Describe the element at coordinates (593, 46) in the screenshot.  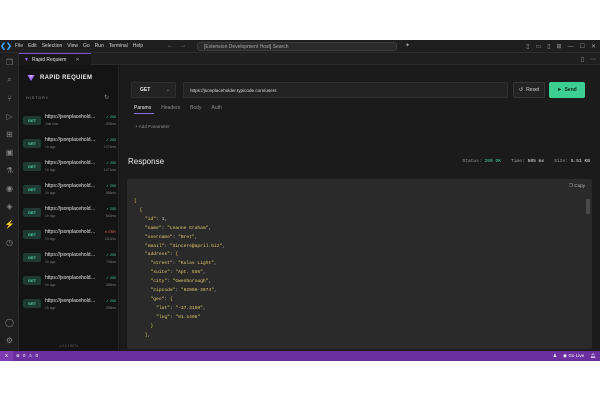
I see `close-window-icon: ✕` at that location.